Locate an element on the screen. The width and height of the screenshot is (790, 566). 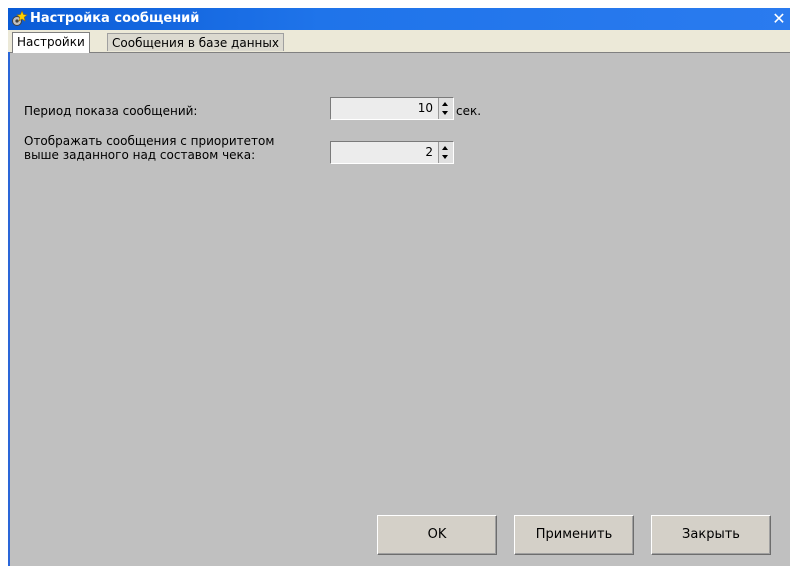
settings-gear-icon is located at coordinates (20, 18).